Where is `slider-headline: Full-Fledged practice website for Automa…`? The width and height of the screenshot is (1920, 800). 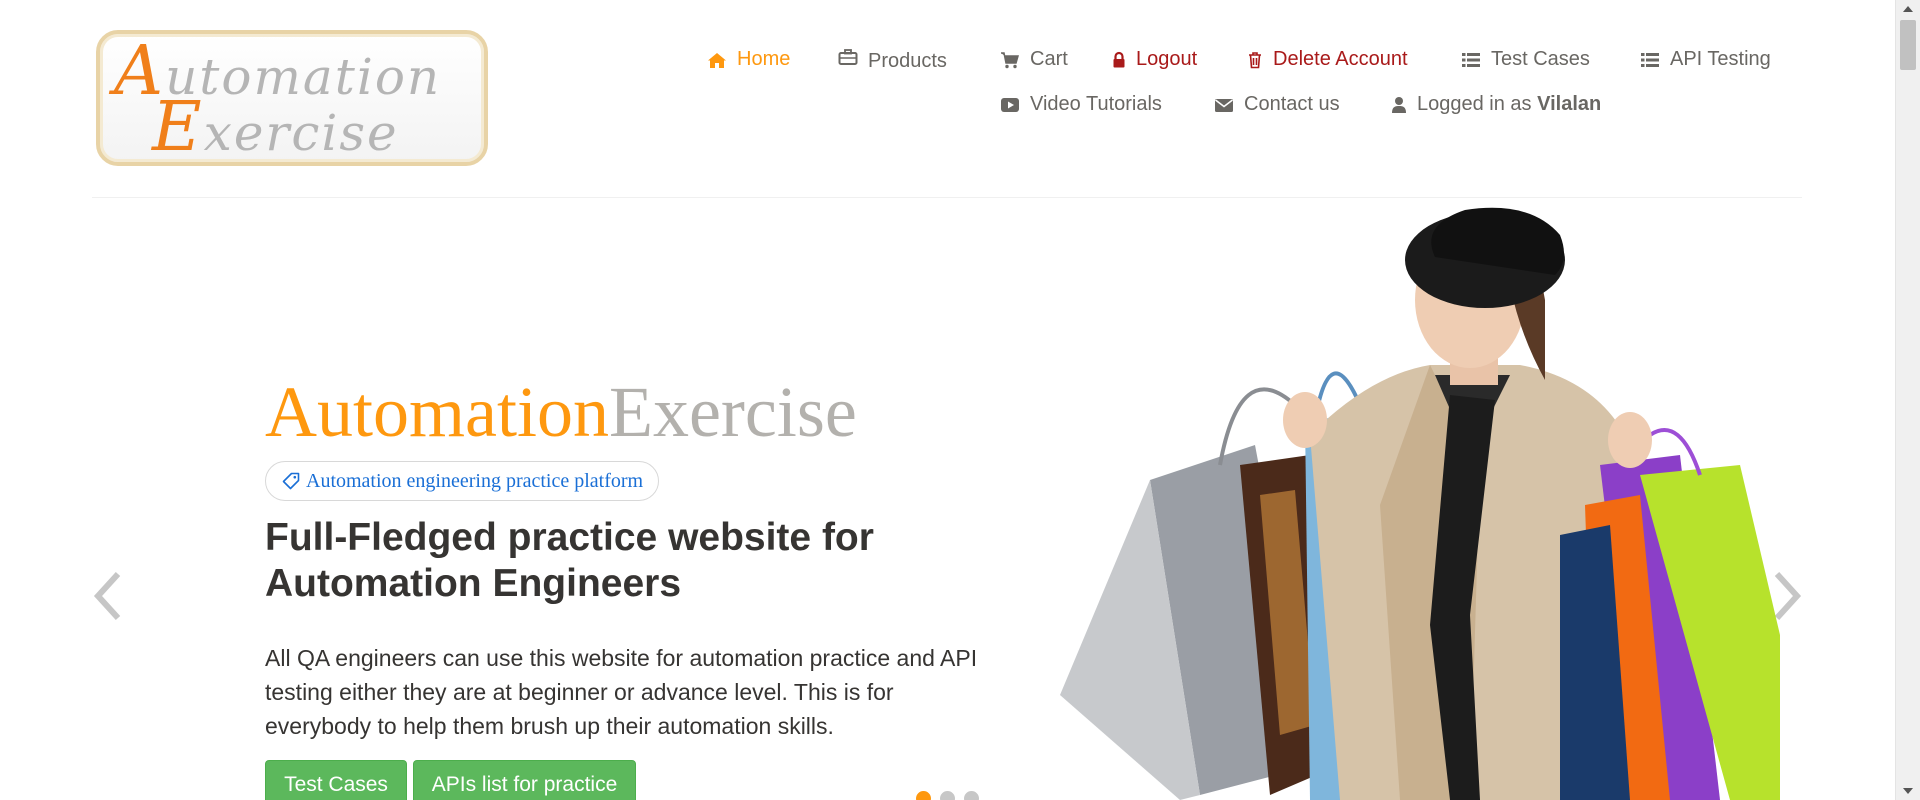 slider-headline: Full-Fledged practice website for Automa… is located at coordinates (569, 560).